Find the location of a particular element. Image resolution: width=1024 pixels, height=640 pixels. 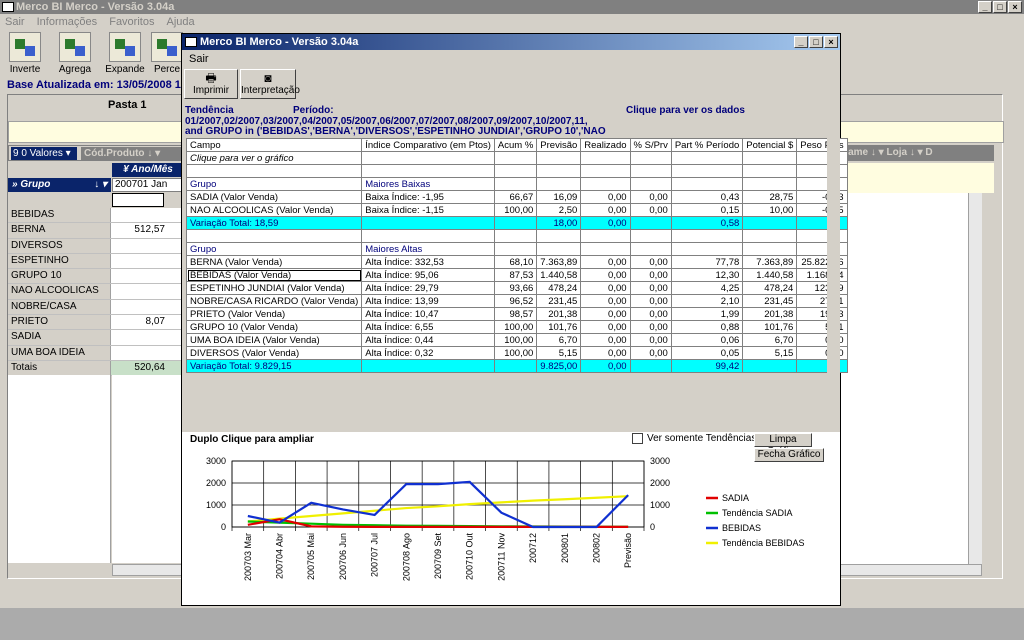

table-cell: Variação Total: 9.829,15 is located at coordinates (274, 366).